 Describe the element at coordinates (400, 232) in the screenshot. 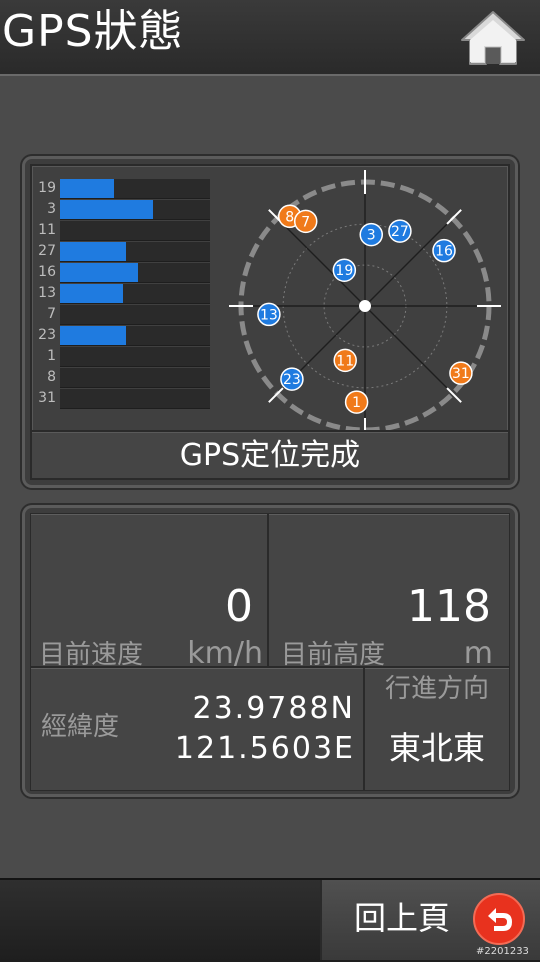

I see `satellite-marker-label: 27` at that location.